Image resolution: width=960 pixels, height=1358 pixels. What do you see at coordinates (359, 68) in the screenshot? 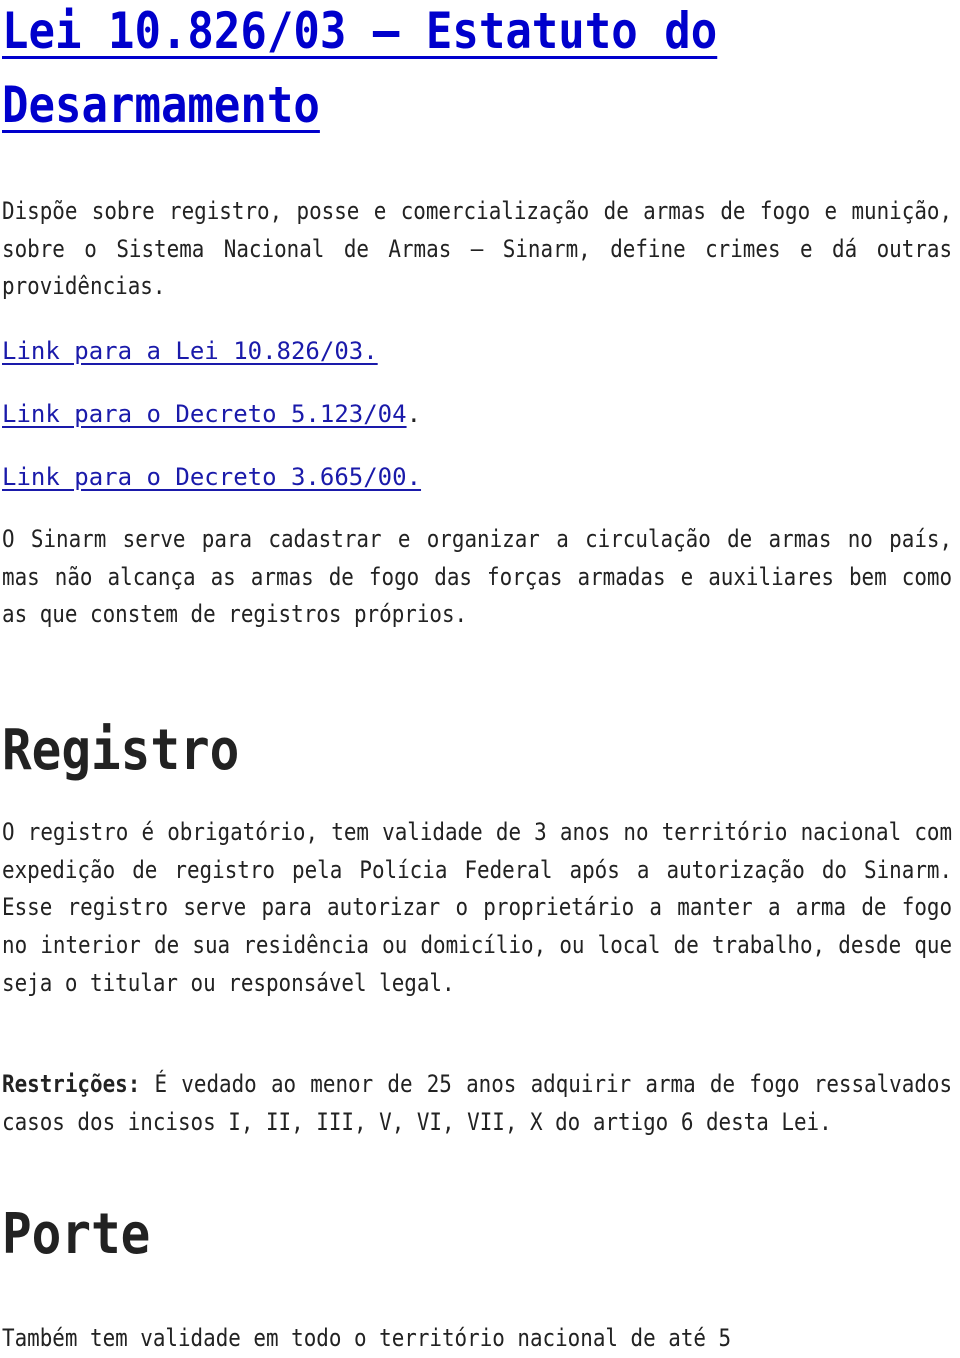
I see `title-link: Lei 10.826/03 – Estatuto do Desarmamento` at bounding box center [359, 68].